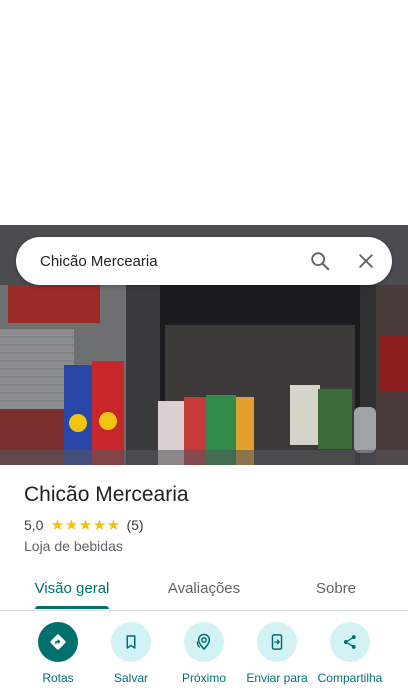 Image resolution: width=408 pixels, height=690 pixels. What do you see at coordinates (72, 588) in the screenshot?
I see `tab-overview: Visão geral` at bounding box center [72, 588].